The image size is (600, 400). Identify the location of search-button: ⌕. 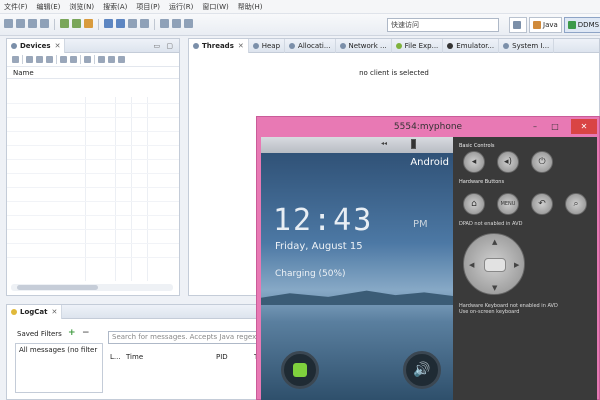
(576, 204).